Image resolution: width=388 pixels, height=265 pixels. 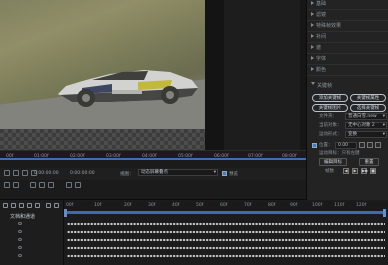 What do you see at coordinates (272, 205) in the screenshot?
I see `ruler-tick: 80f` at bounding box center [272, 205].